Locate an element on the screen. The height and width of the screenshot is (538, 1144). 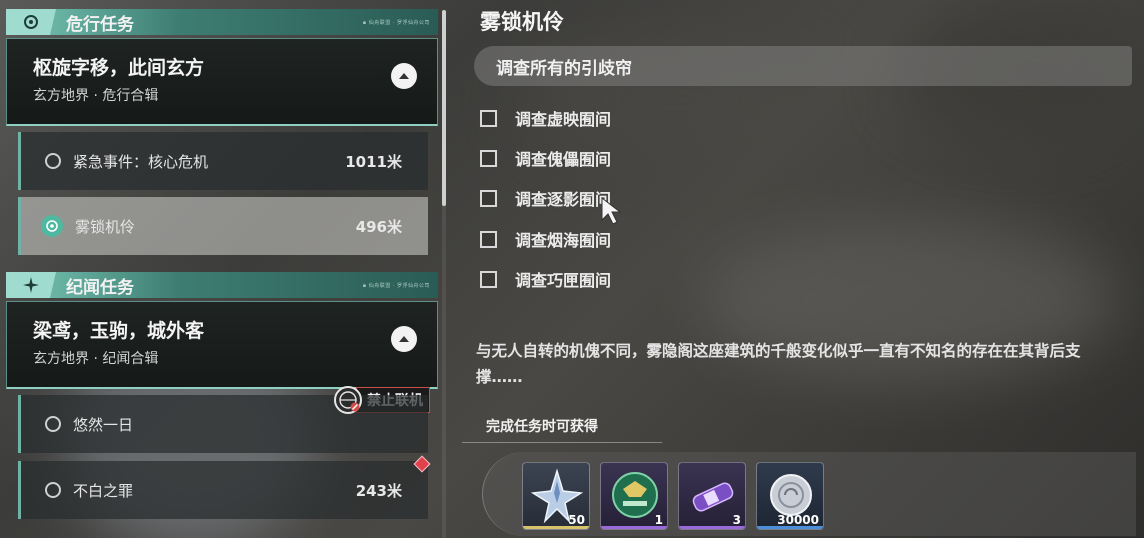
reward-quantity: 30000 is located at coordinates (798, 520).